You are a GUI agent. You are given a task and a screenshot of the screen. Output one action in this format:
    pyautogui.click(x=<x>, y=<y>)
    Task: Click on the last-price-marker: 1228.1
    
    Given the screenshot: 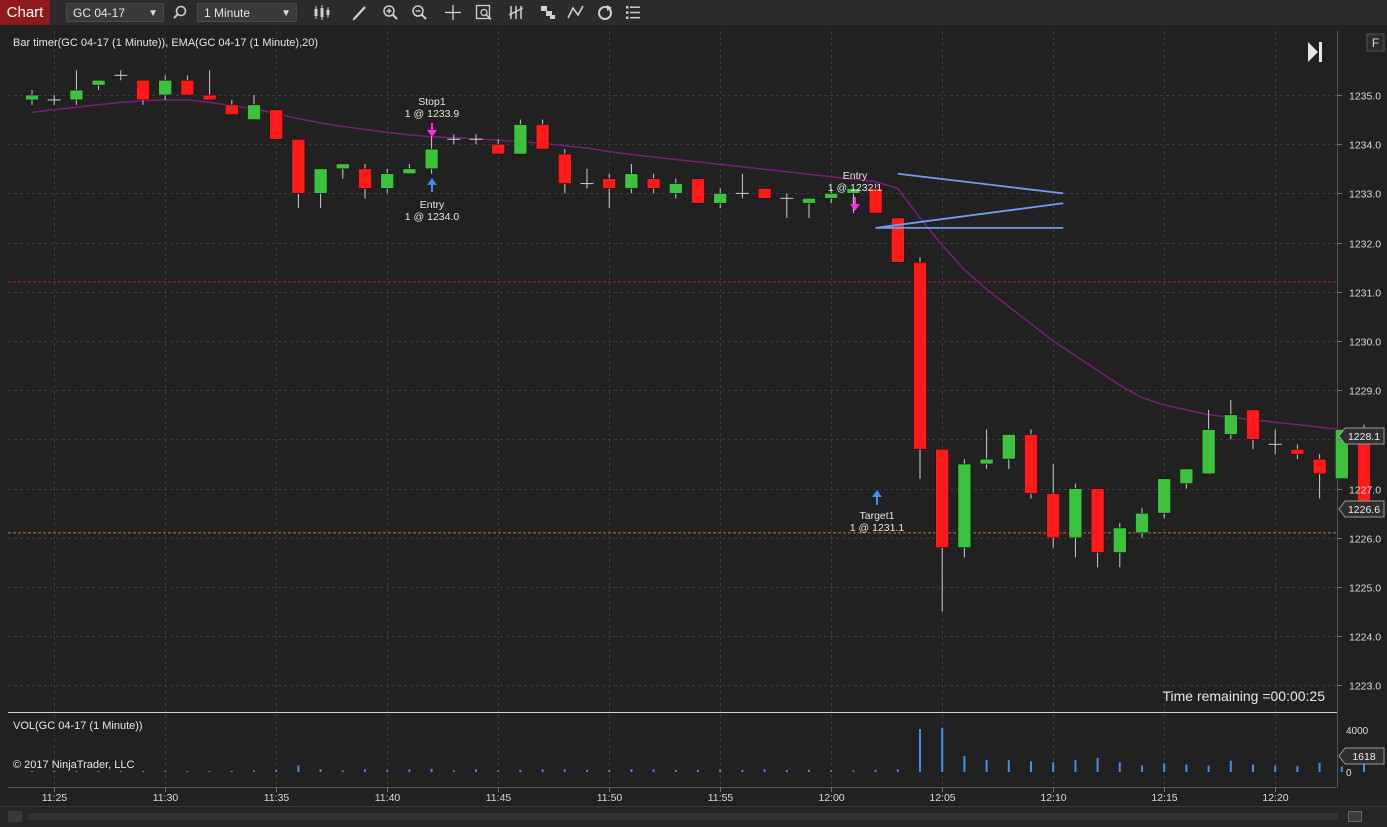 What is the action you would take?
    pyautogui.click(x=1361, y=436)
    